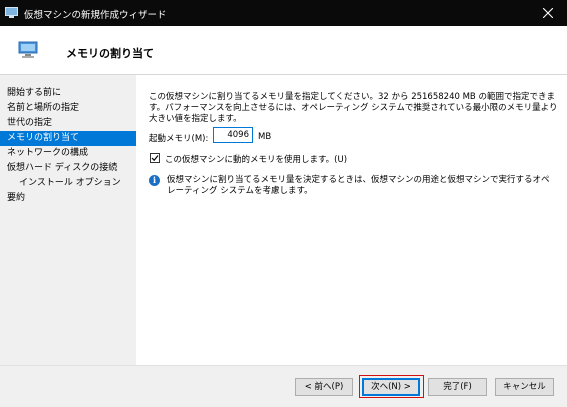  I want to click on app-icon, so click(11, 12).